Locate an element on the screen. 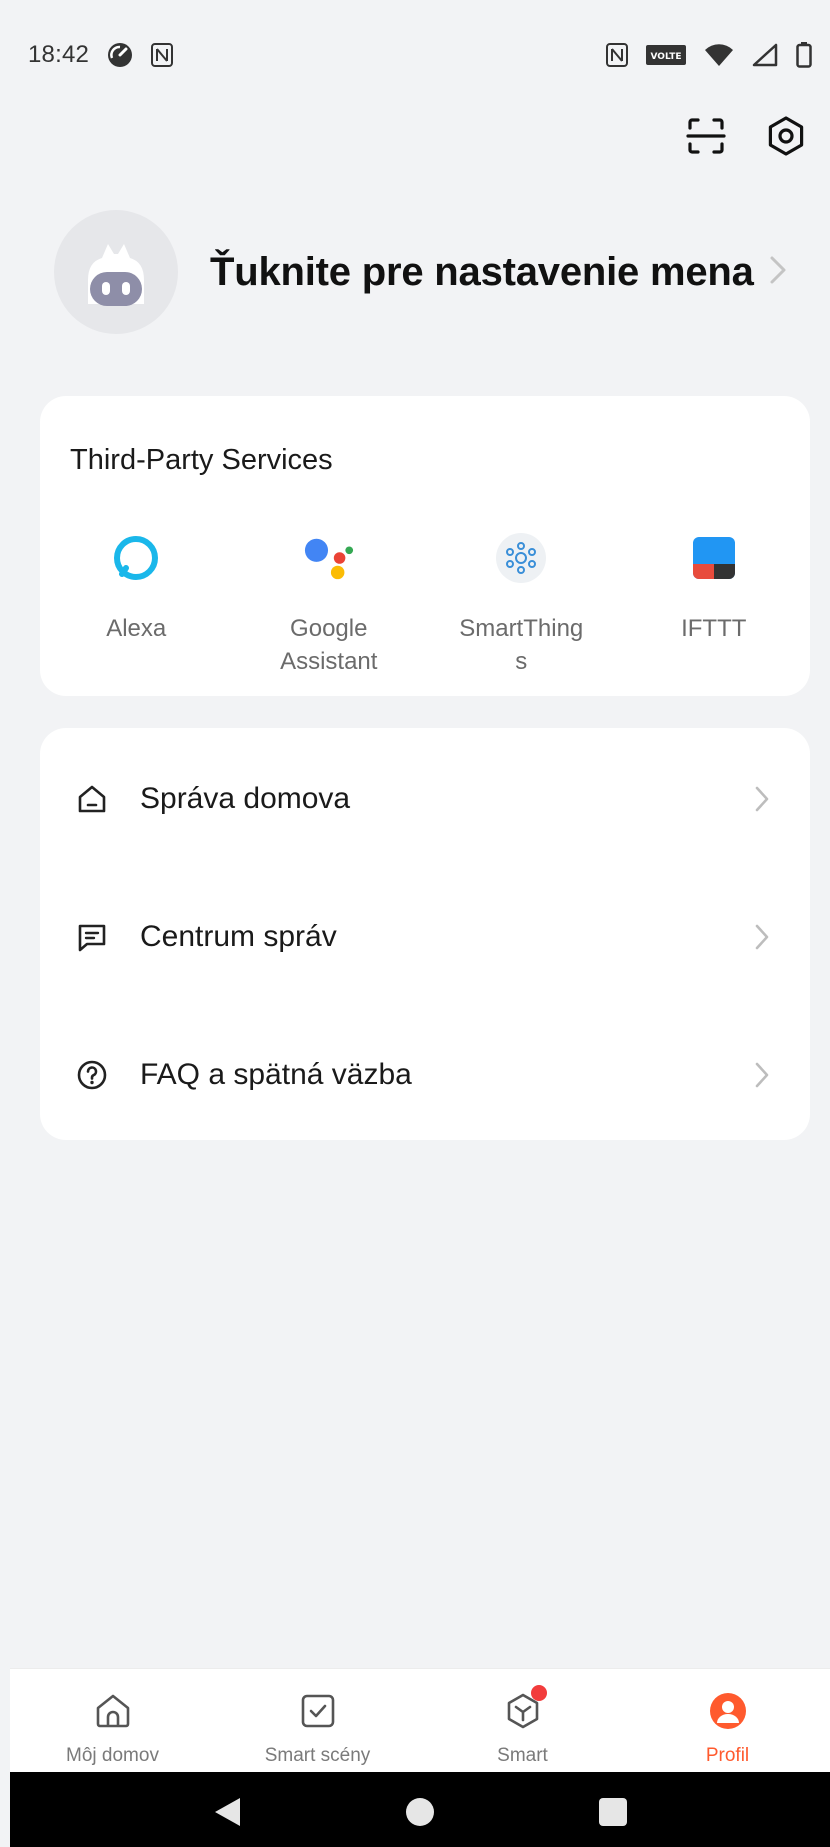  profile-row: Ťuknite pre nastavenie mena is located at coordinates (434, 272).